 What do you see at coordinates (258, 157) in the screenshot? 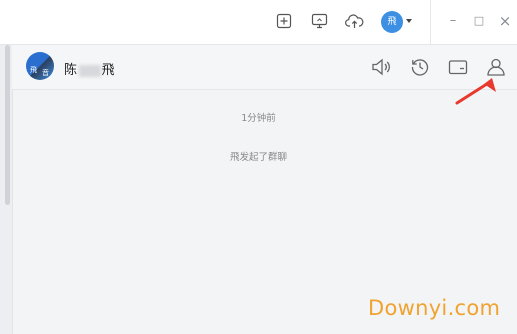
I see `system-message: 飛发起了群聊` at bounding box center [258, 157].